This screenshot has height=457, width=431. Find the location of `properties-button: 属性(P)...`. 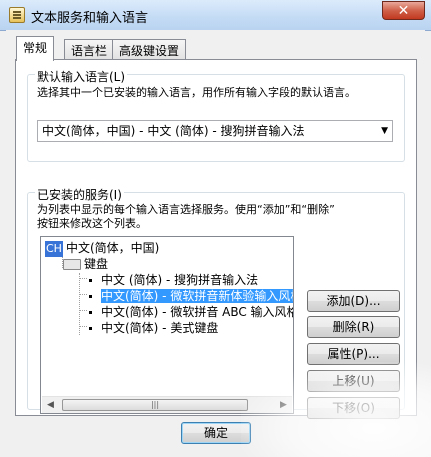

properties-button: 属性(P)... is located at coordinates (353, 354).